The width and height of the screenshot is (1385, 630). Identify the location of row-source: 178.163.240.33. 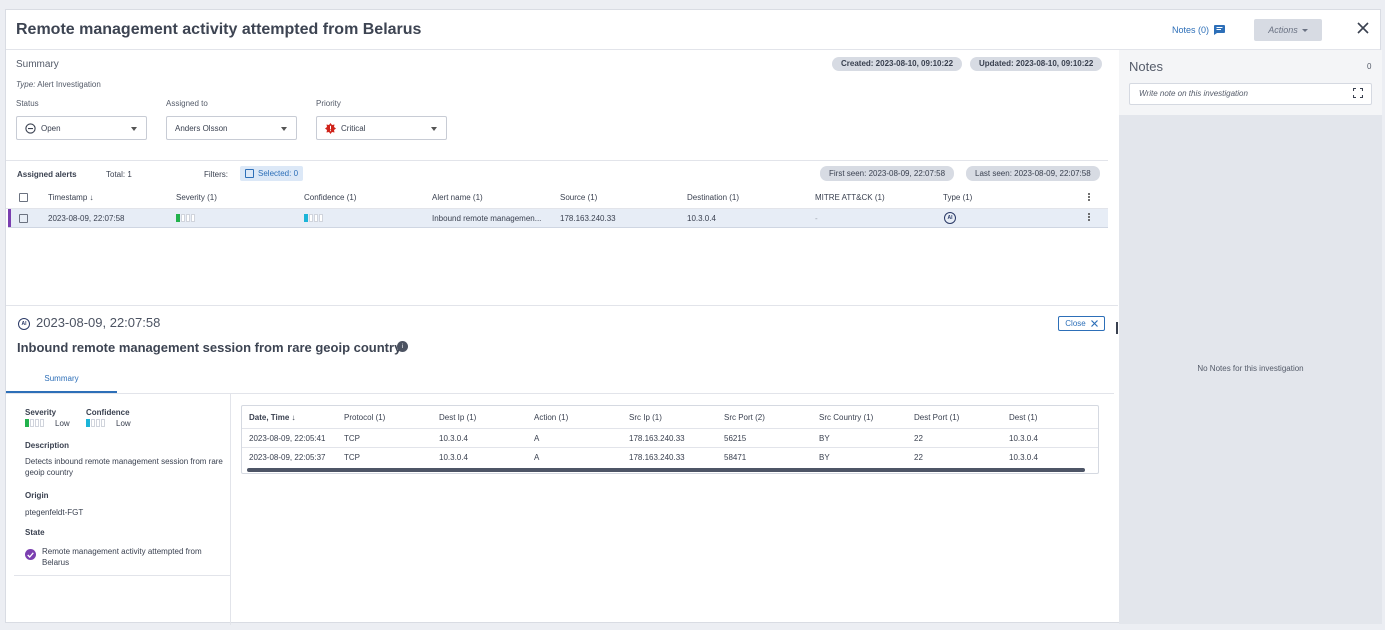
(588, 218).